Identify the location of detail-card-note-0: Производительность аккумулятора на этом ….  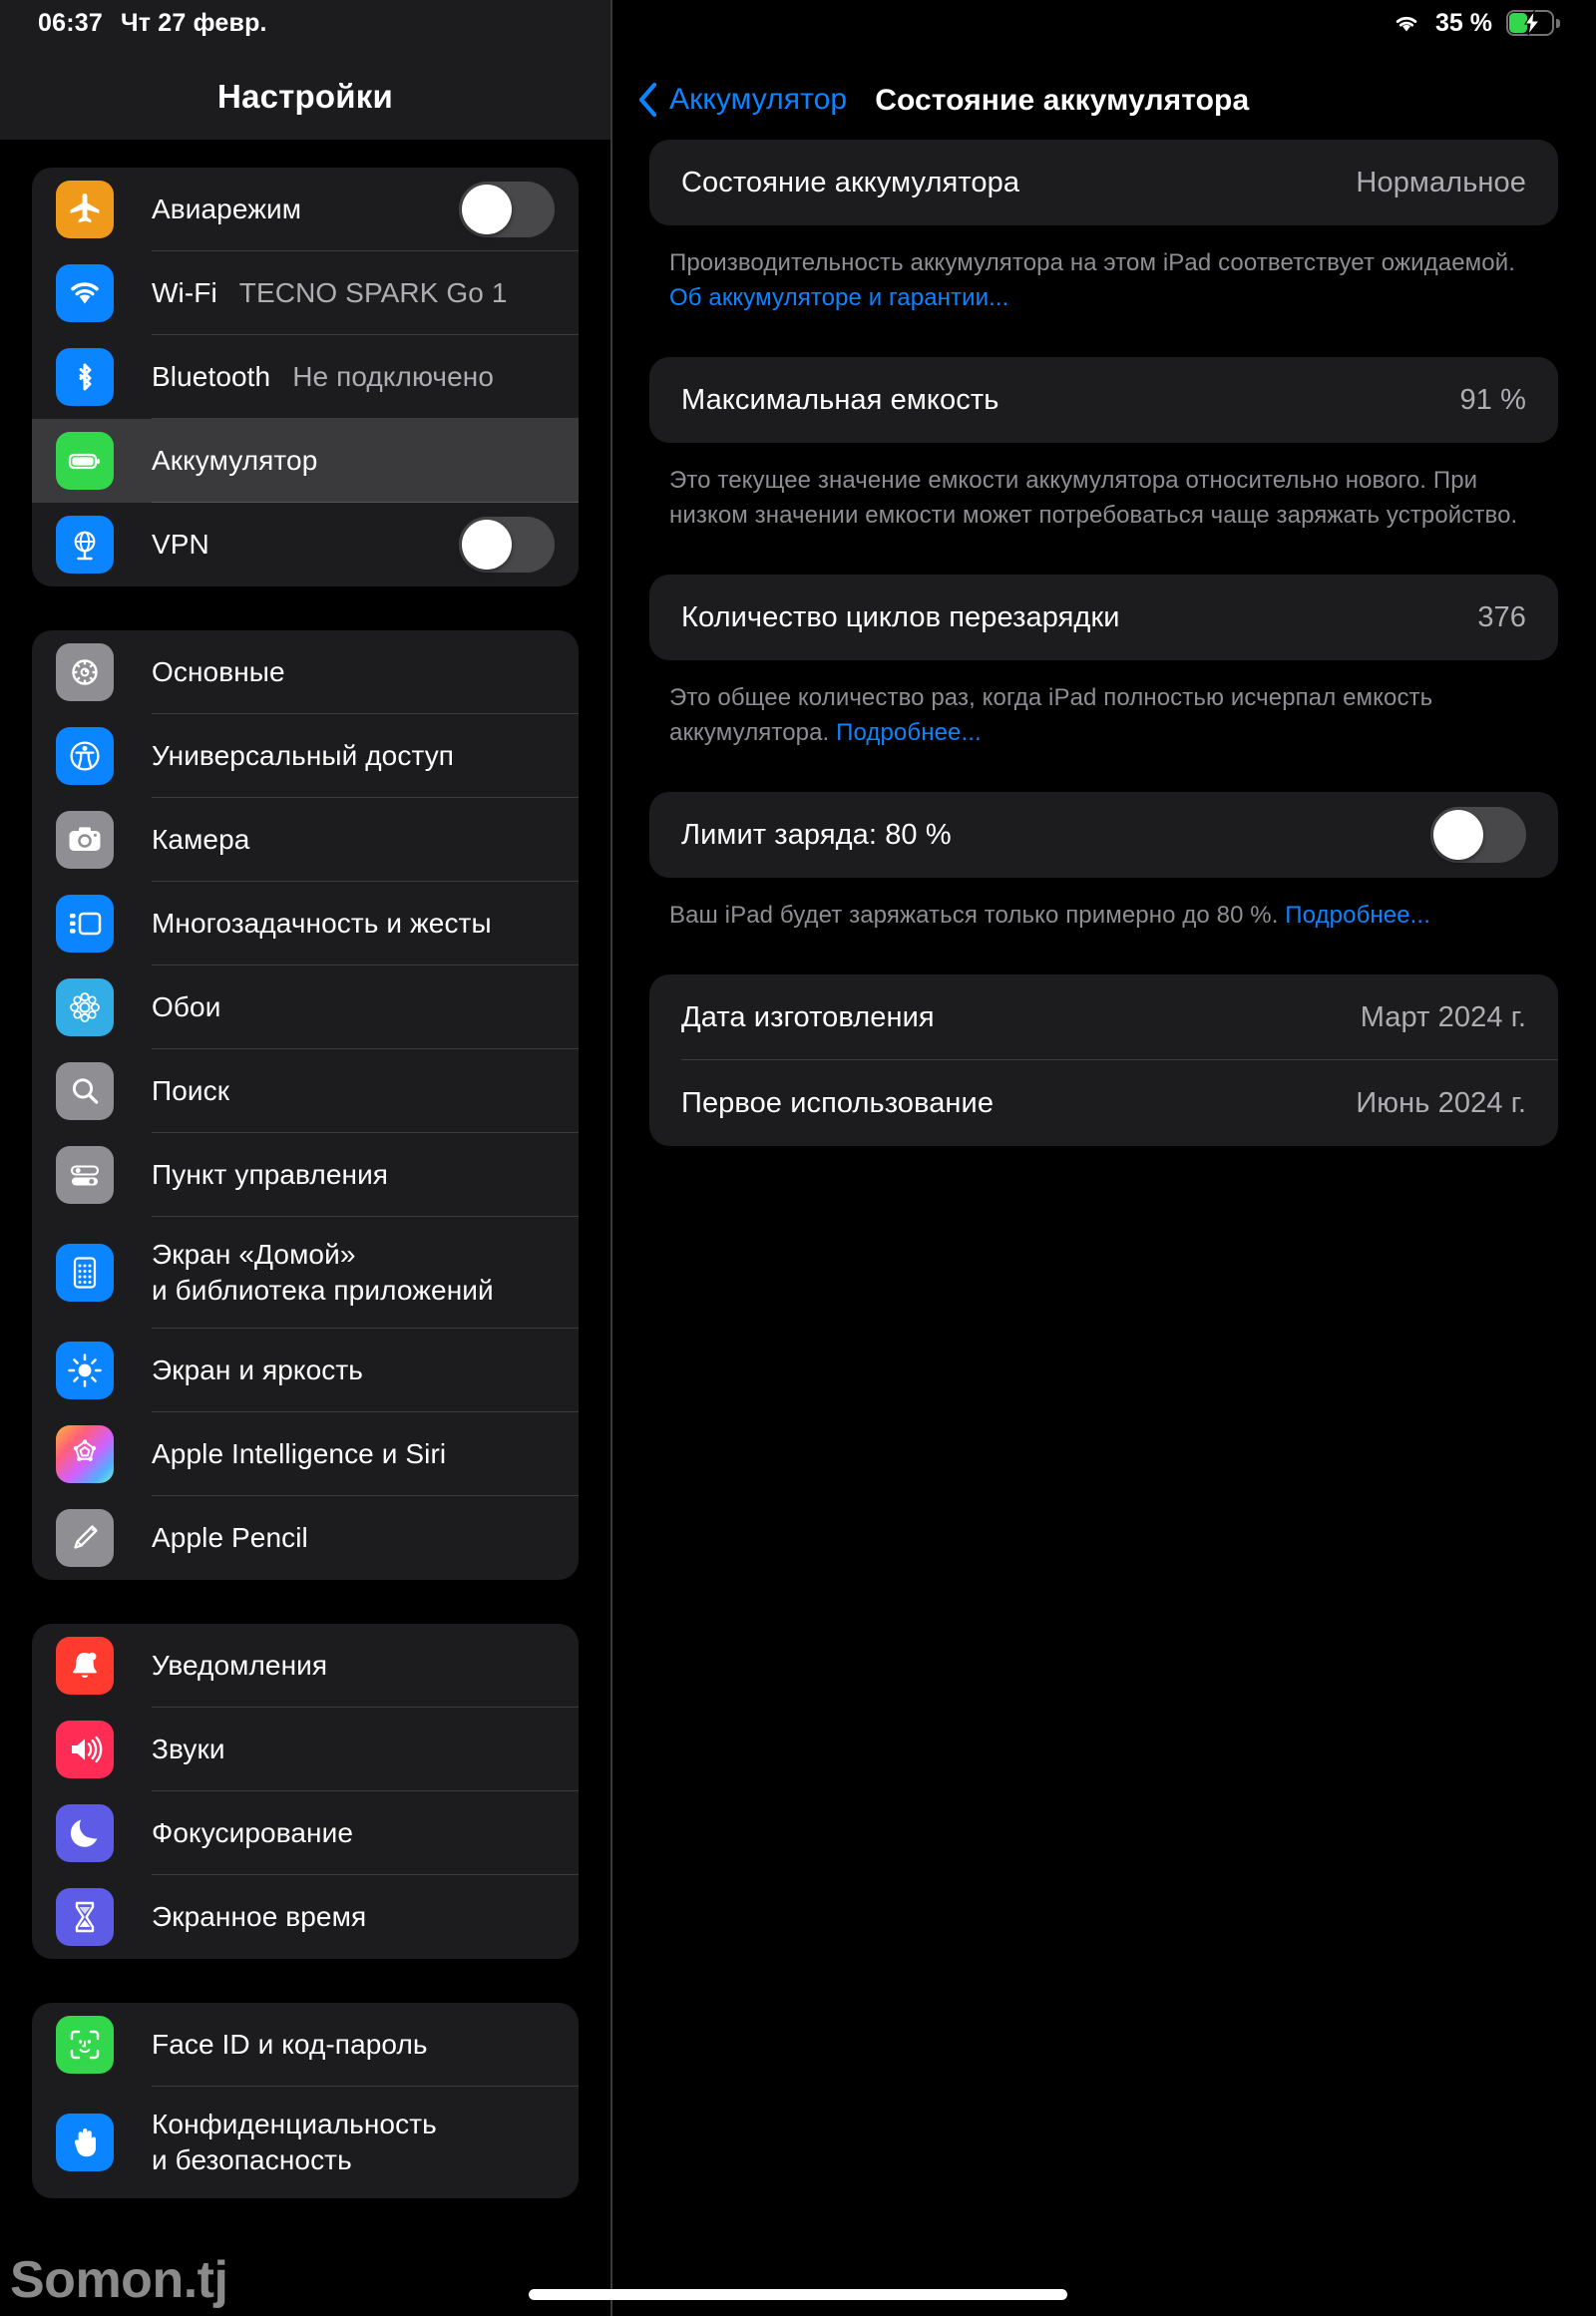
(1092, 280).